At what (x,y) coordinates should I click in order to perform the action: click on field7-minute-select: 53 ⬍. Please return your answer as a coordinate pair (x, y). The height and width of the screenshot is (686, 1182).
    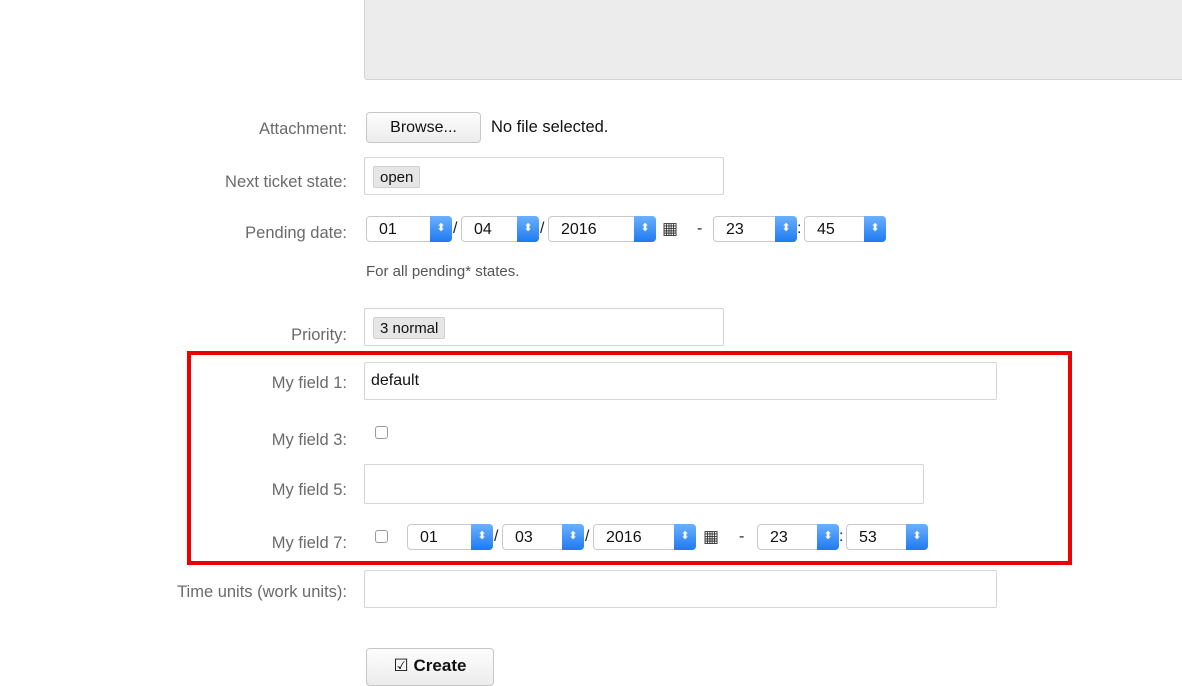
    Looking at the image, I should click on (887, 537).